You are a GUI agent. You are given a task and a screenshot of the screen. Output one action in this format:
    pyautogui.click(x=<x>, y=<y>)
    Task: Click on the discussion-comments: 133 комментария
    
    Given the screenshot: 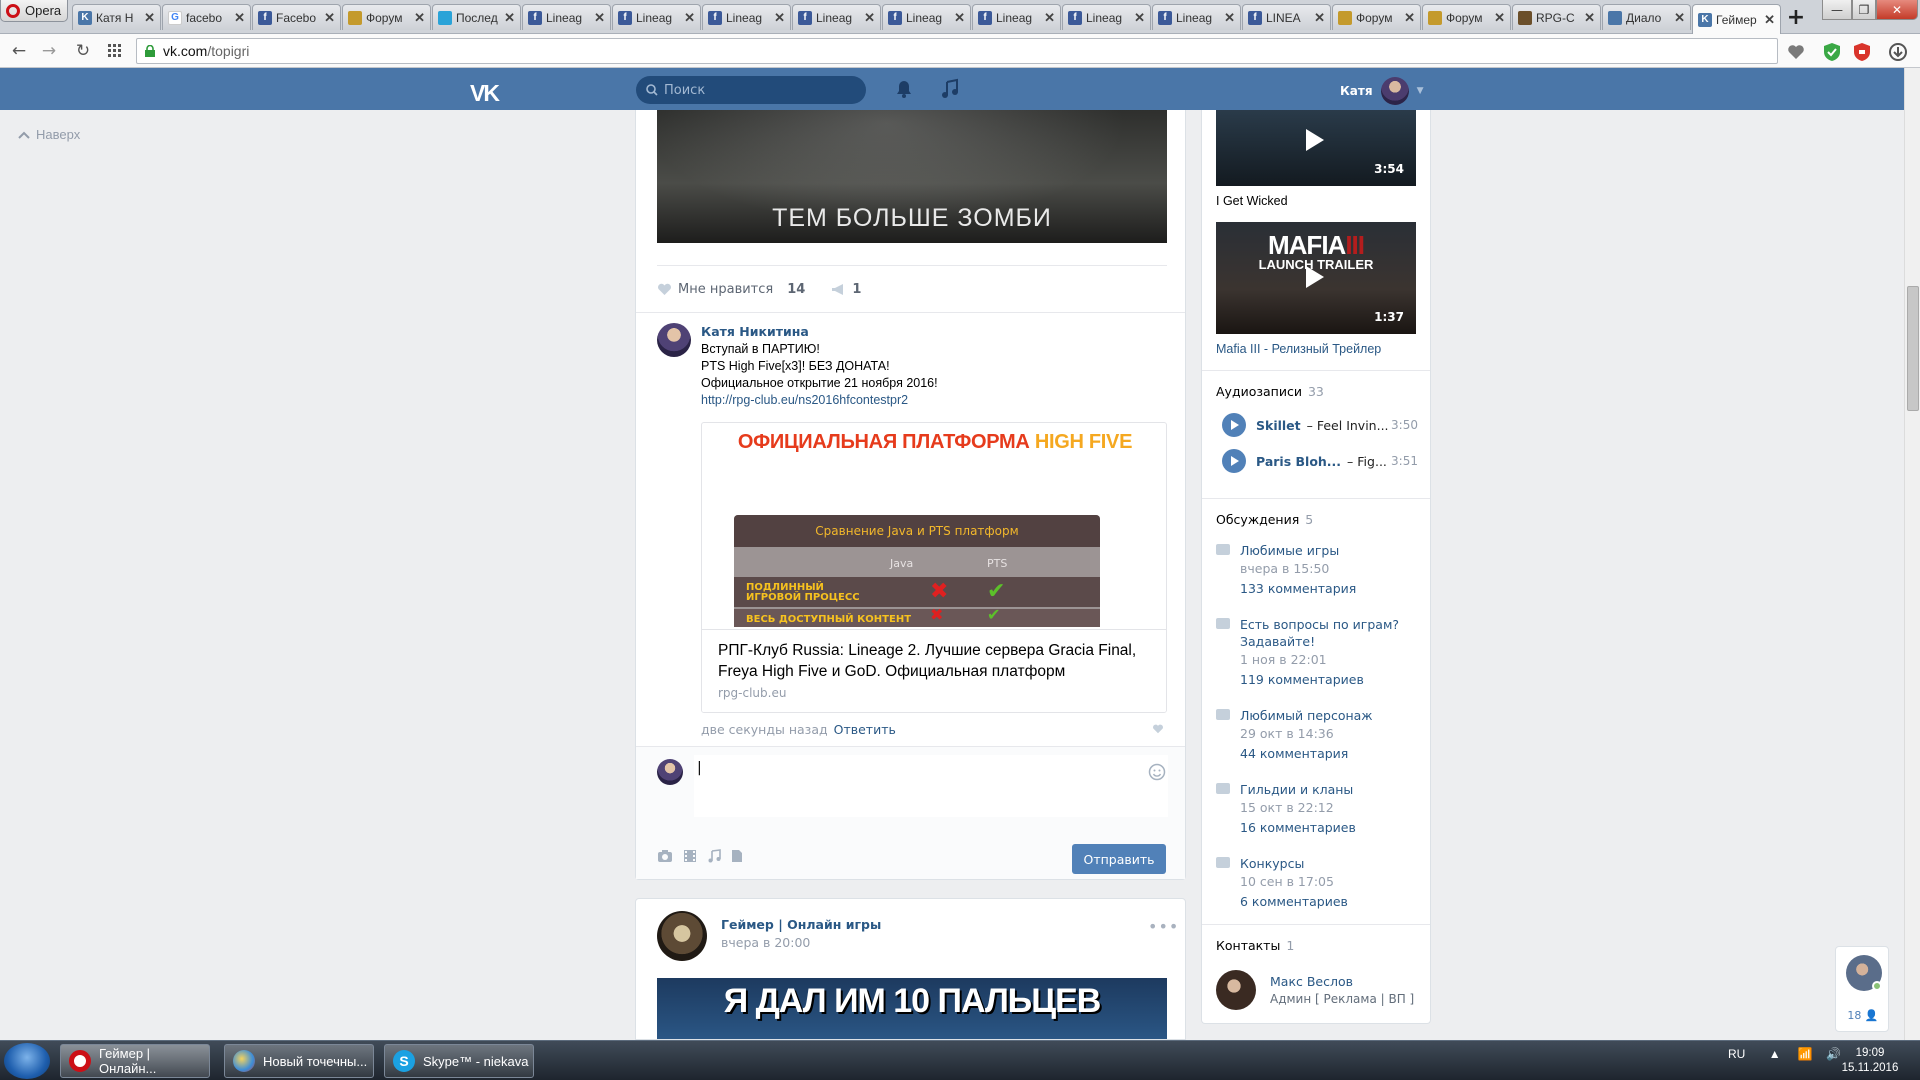 What is the action you would take?
    pyautogui.click(x=1328, y=589)
    